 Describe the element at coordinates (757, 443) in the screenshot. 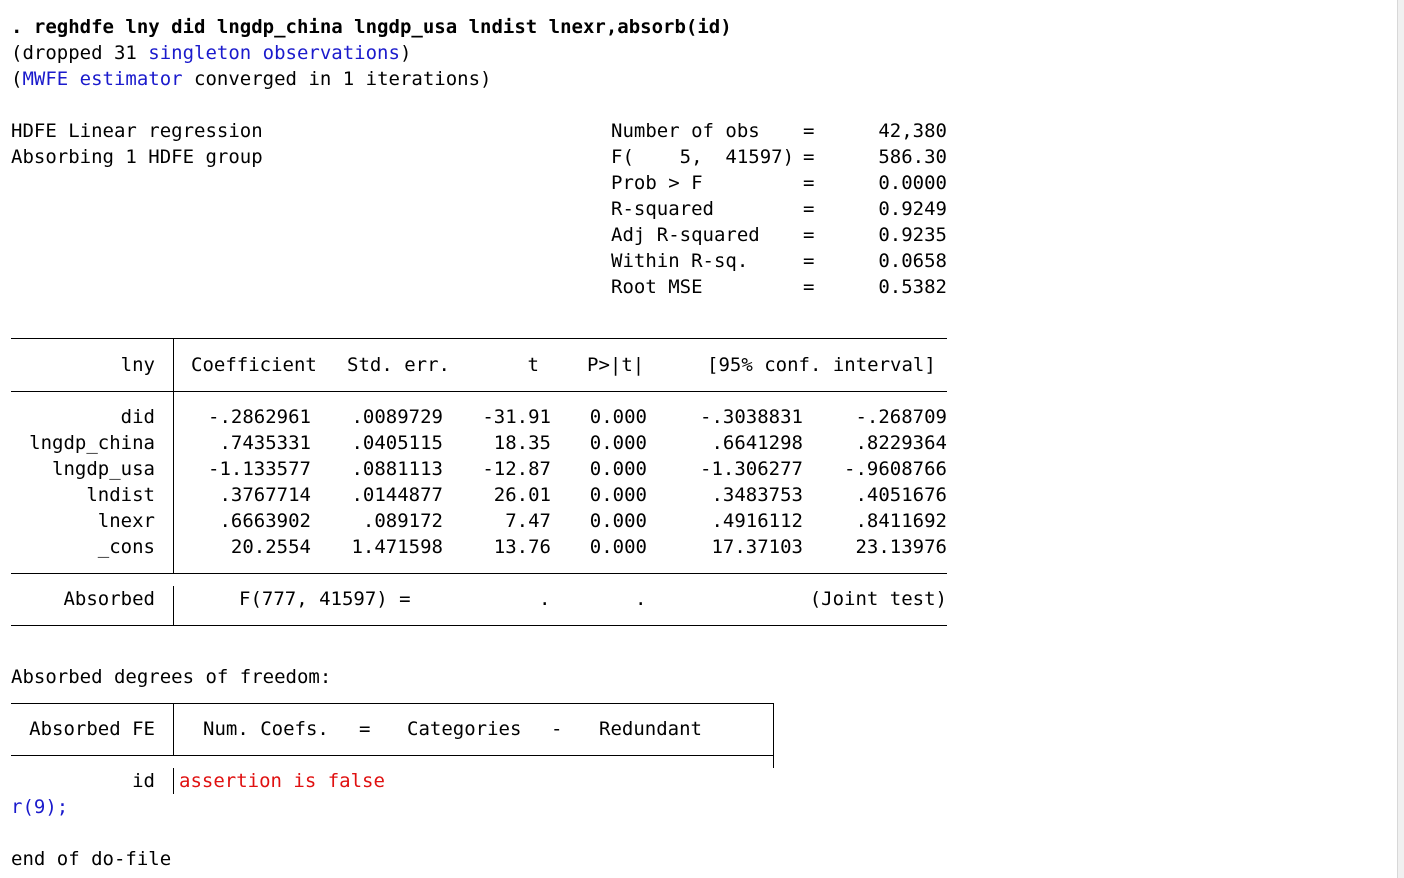

I see `row-ci-lower: .6641298` at that location.